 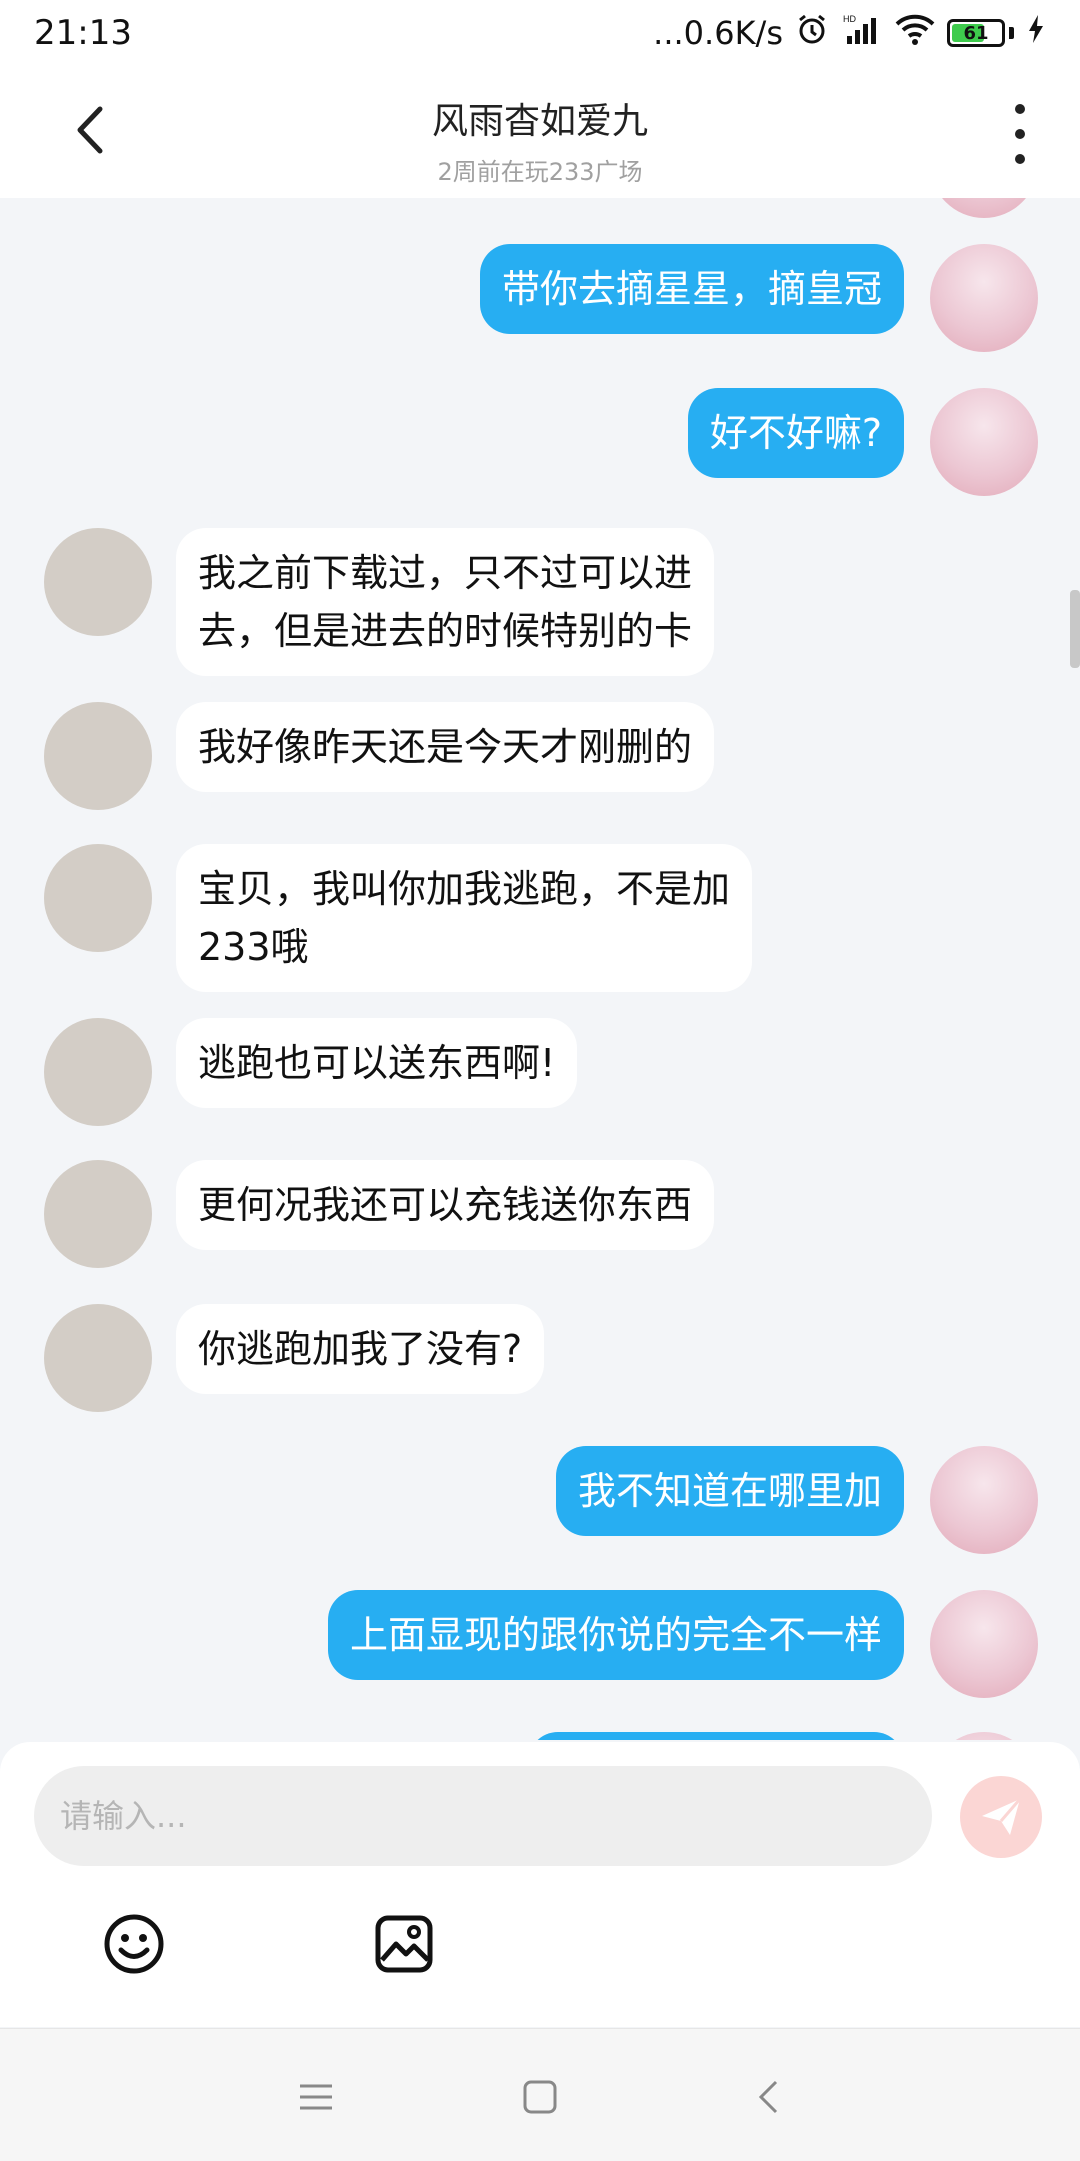 I want to click on emoji-button, so click(x=134, y=1944).